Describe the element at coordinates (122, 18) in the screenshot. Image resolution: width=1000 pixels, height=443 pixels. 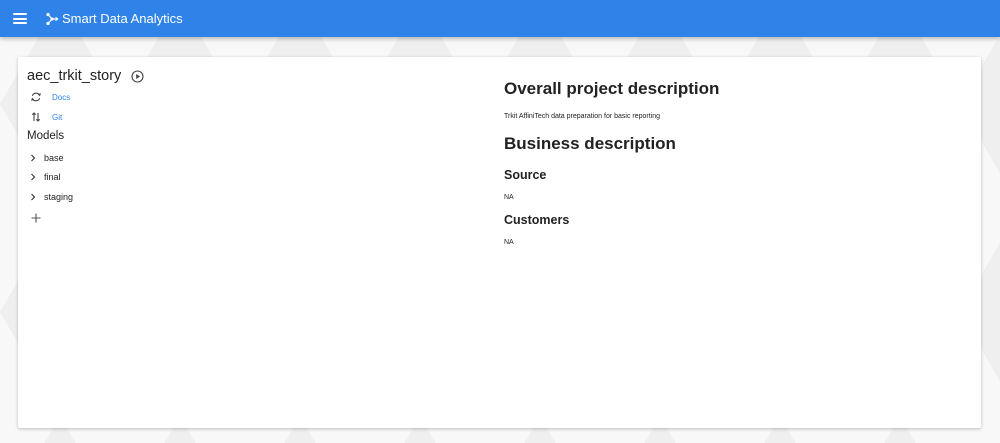
I see `app-title: Smart Data Analytics` at that location.